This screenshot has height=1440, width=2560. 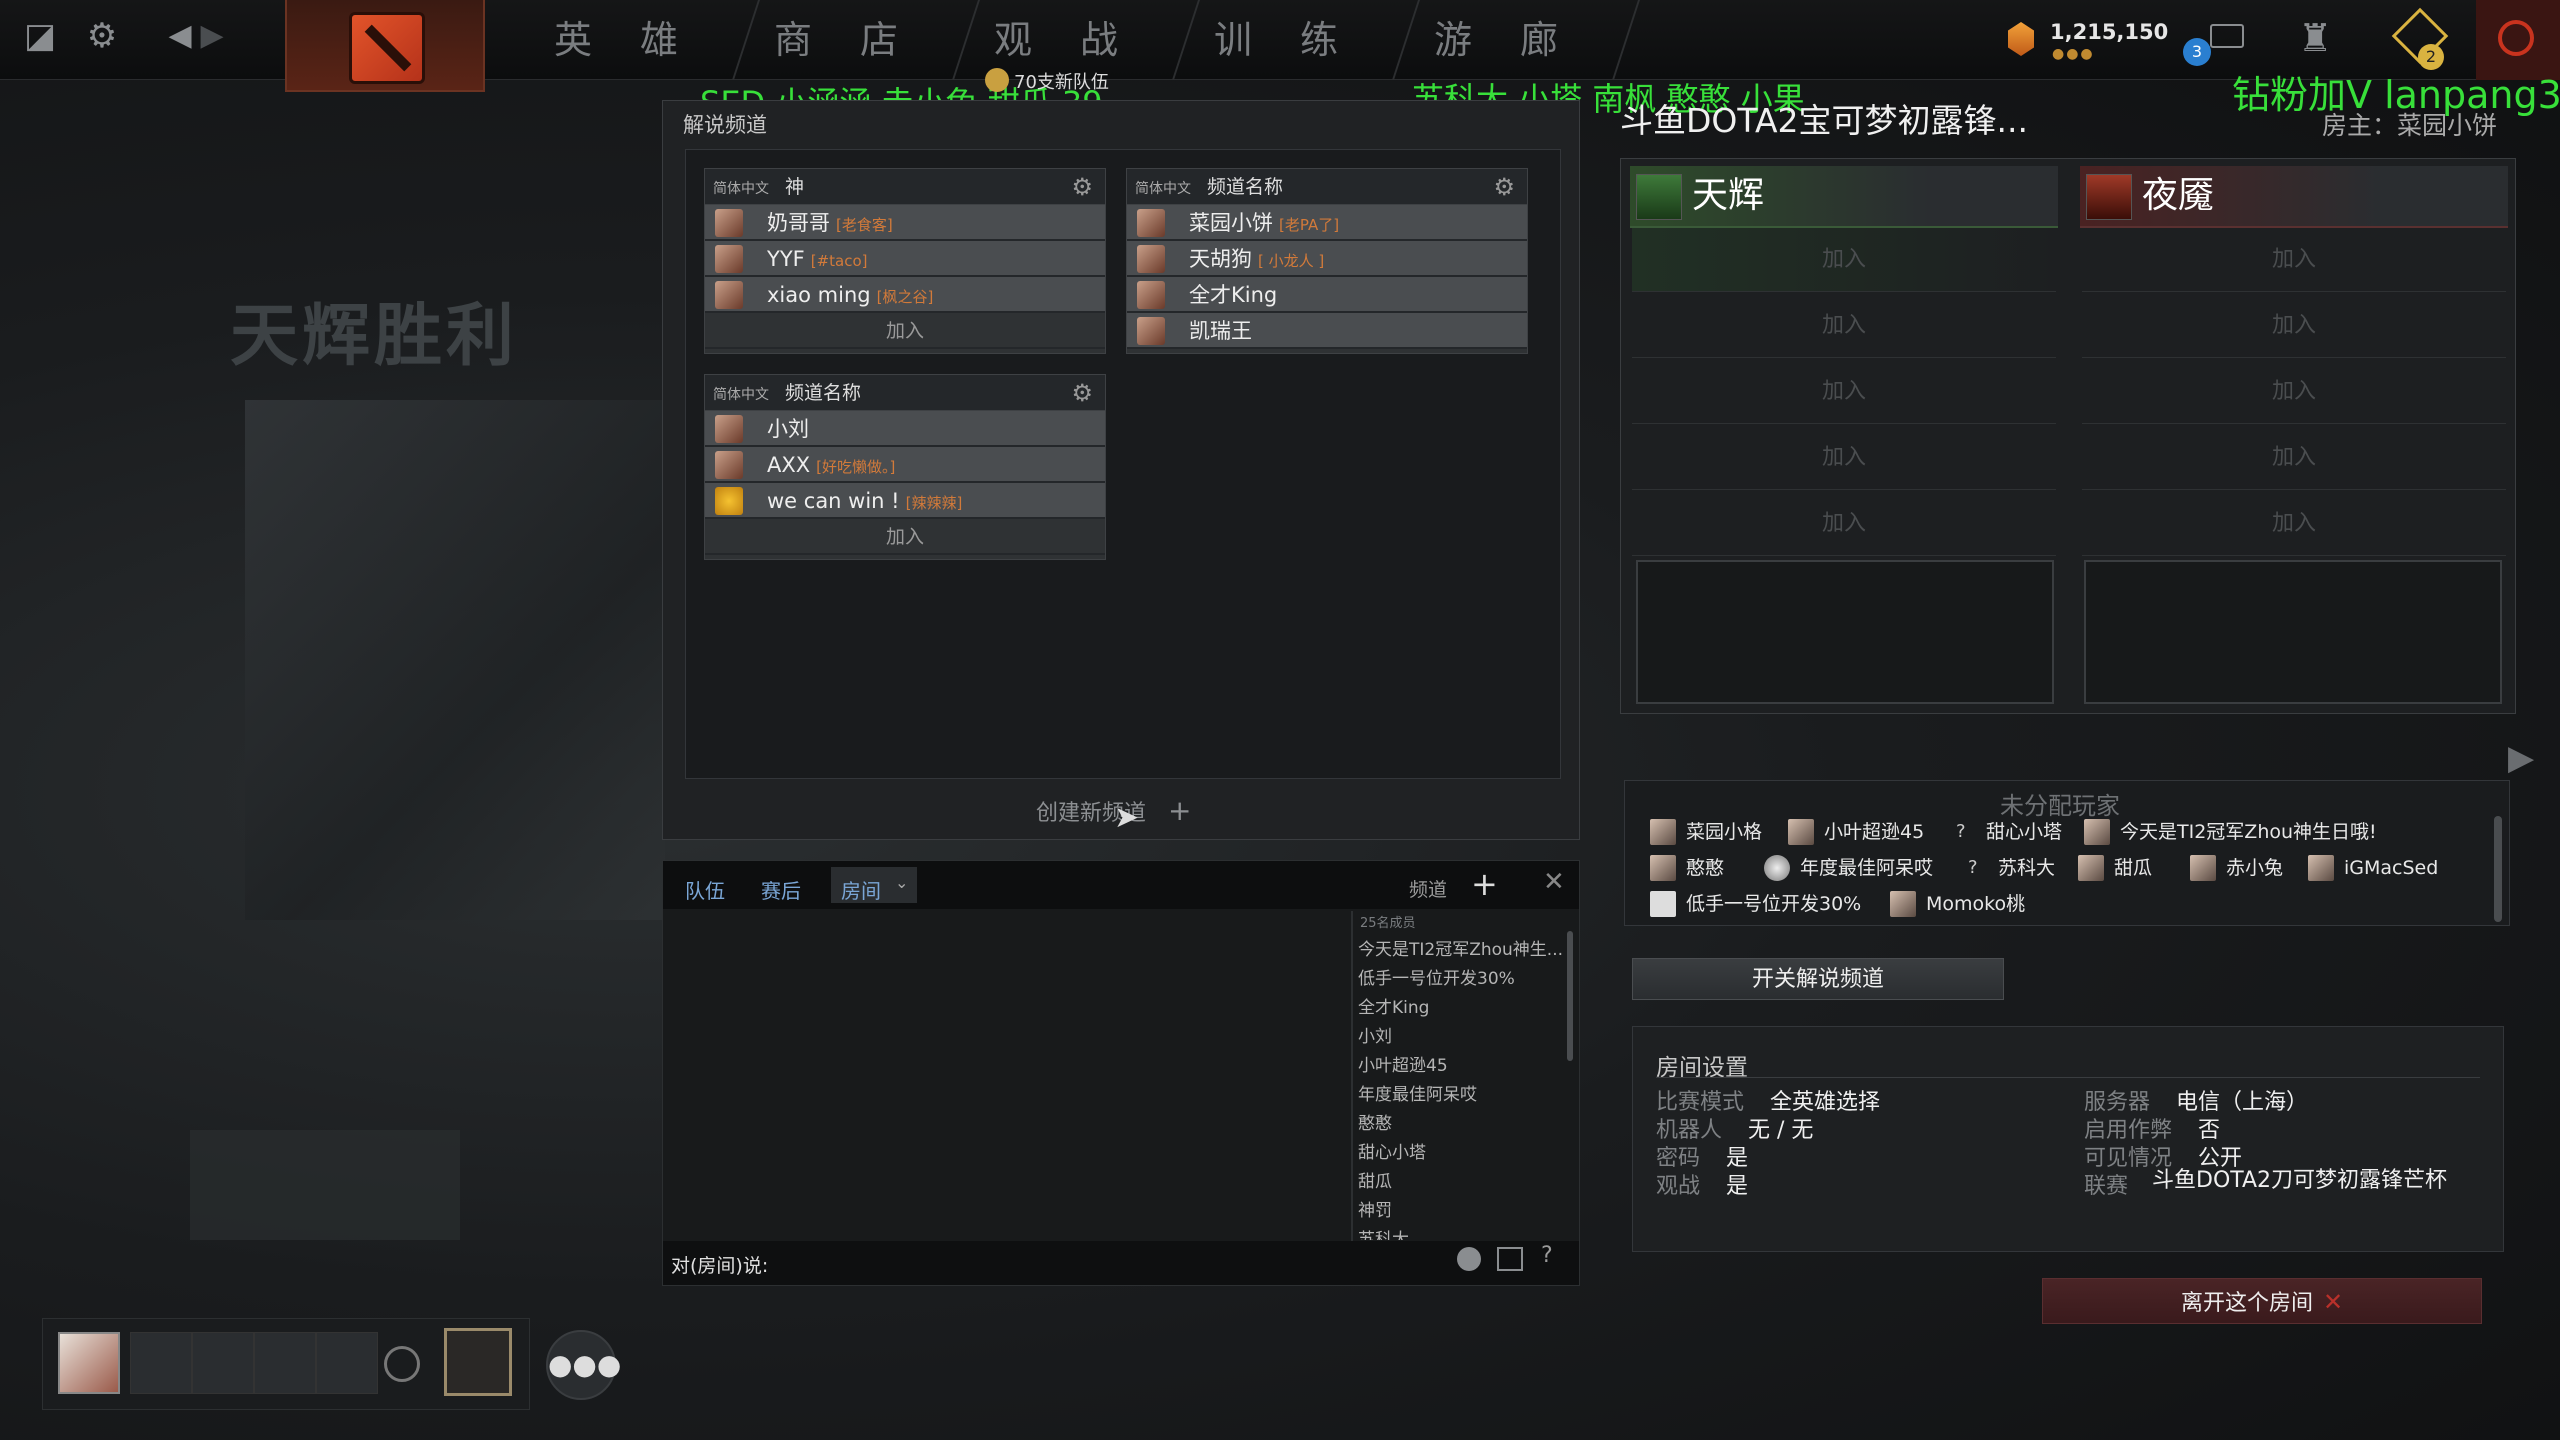 What do you see at coordinates (788, 429) in the screenshot?
I see `caster-name: 小刘` at bounding box center [788, 429].